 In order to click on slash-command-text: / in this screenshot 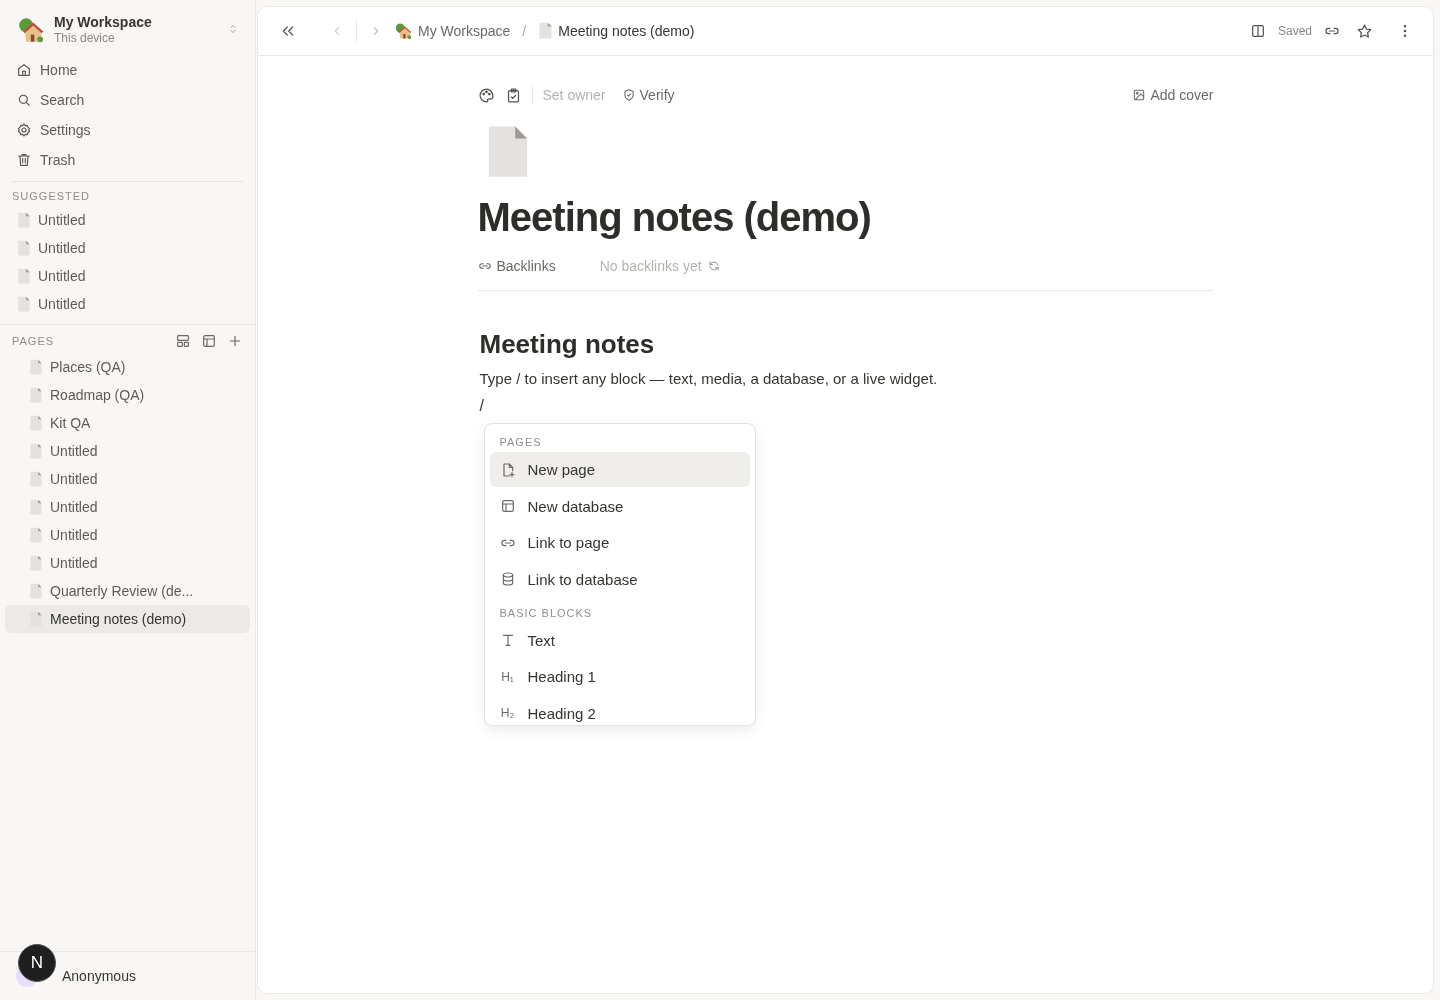, I will do `click(481, 406)`.